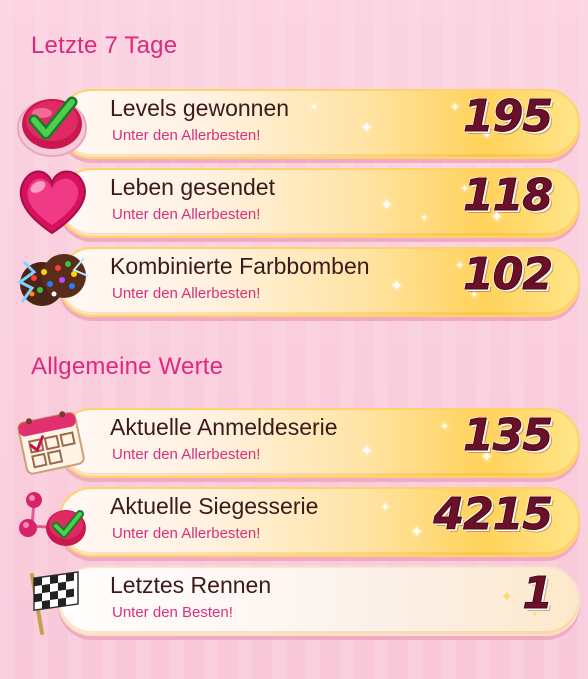 The width and height of the screenshot is (588, 679). Describe the element at coordinates (240, 266) in the screenshot. I see `stat-label: Kombinierte Farbbomben` at that location.